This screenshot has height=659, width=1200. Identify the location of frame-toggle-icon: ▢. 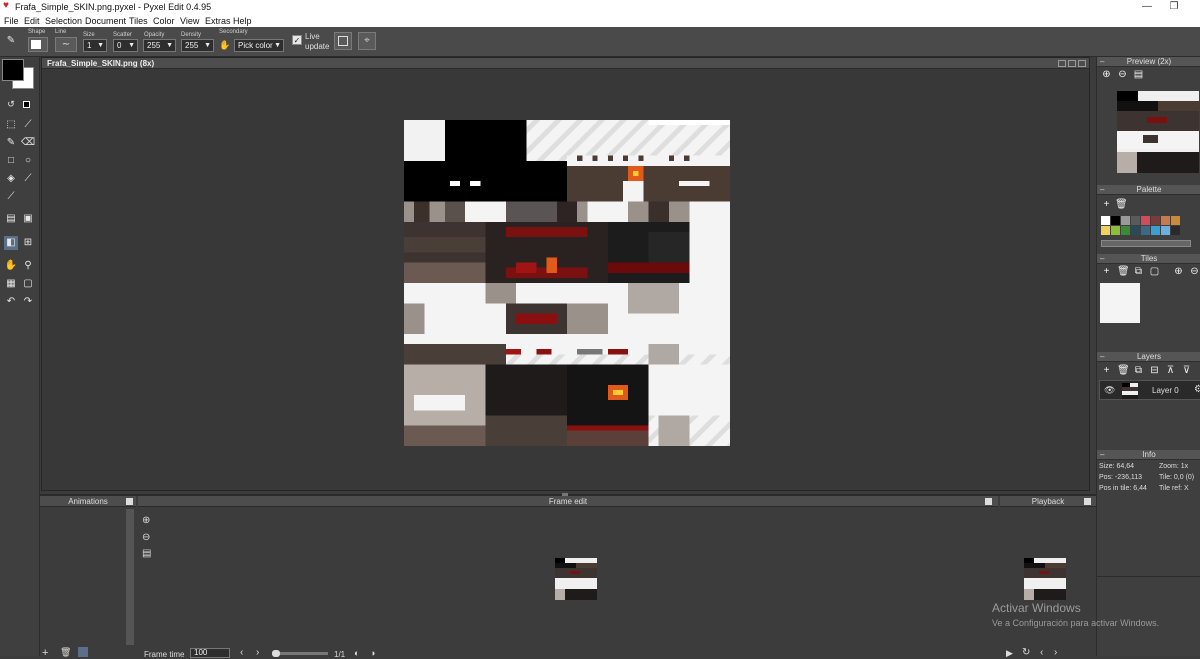
(28, 284).